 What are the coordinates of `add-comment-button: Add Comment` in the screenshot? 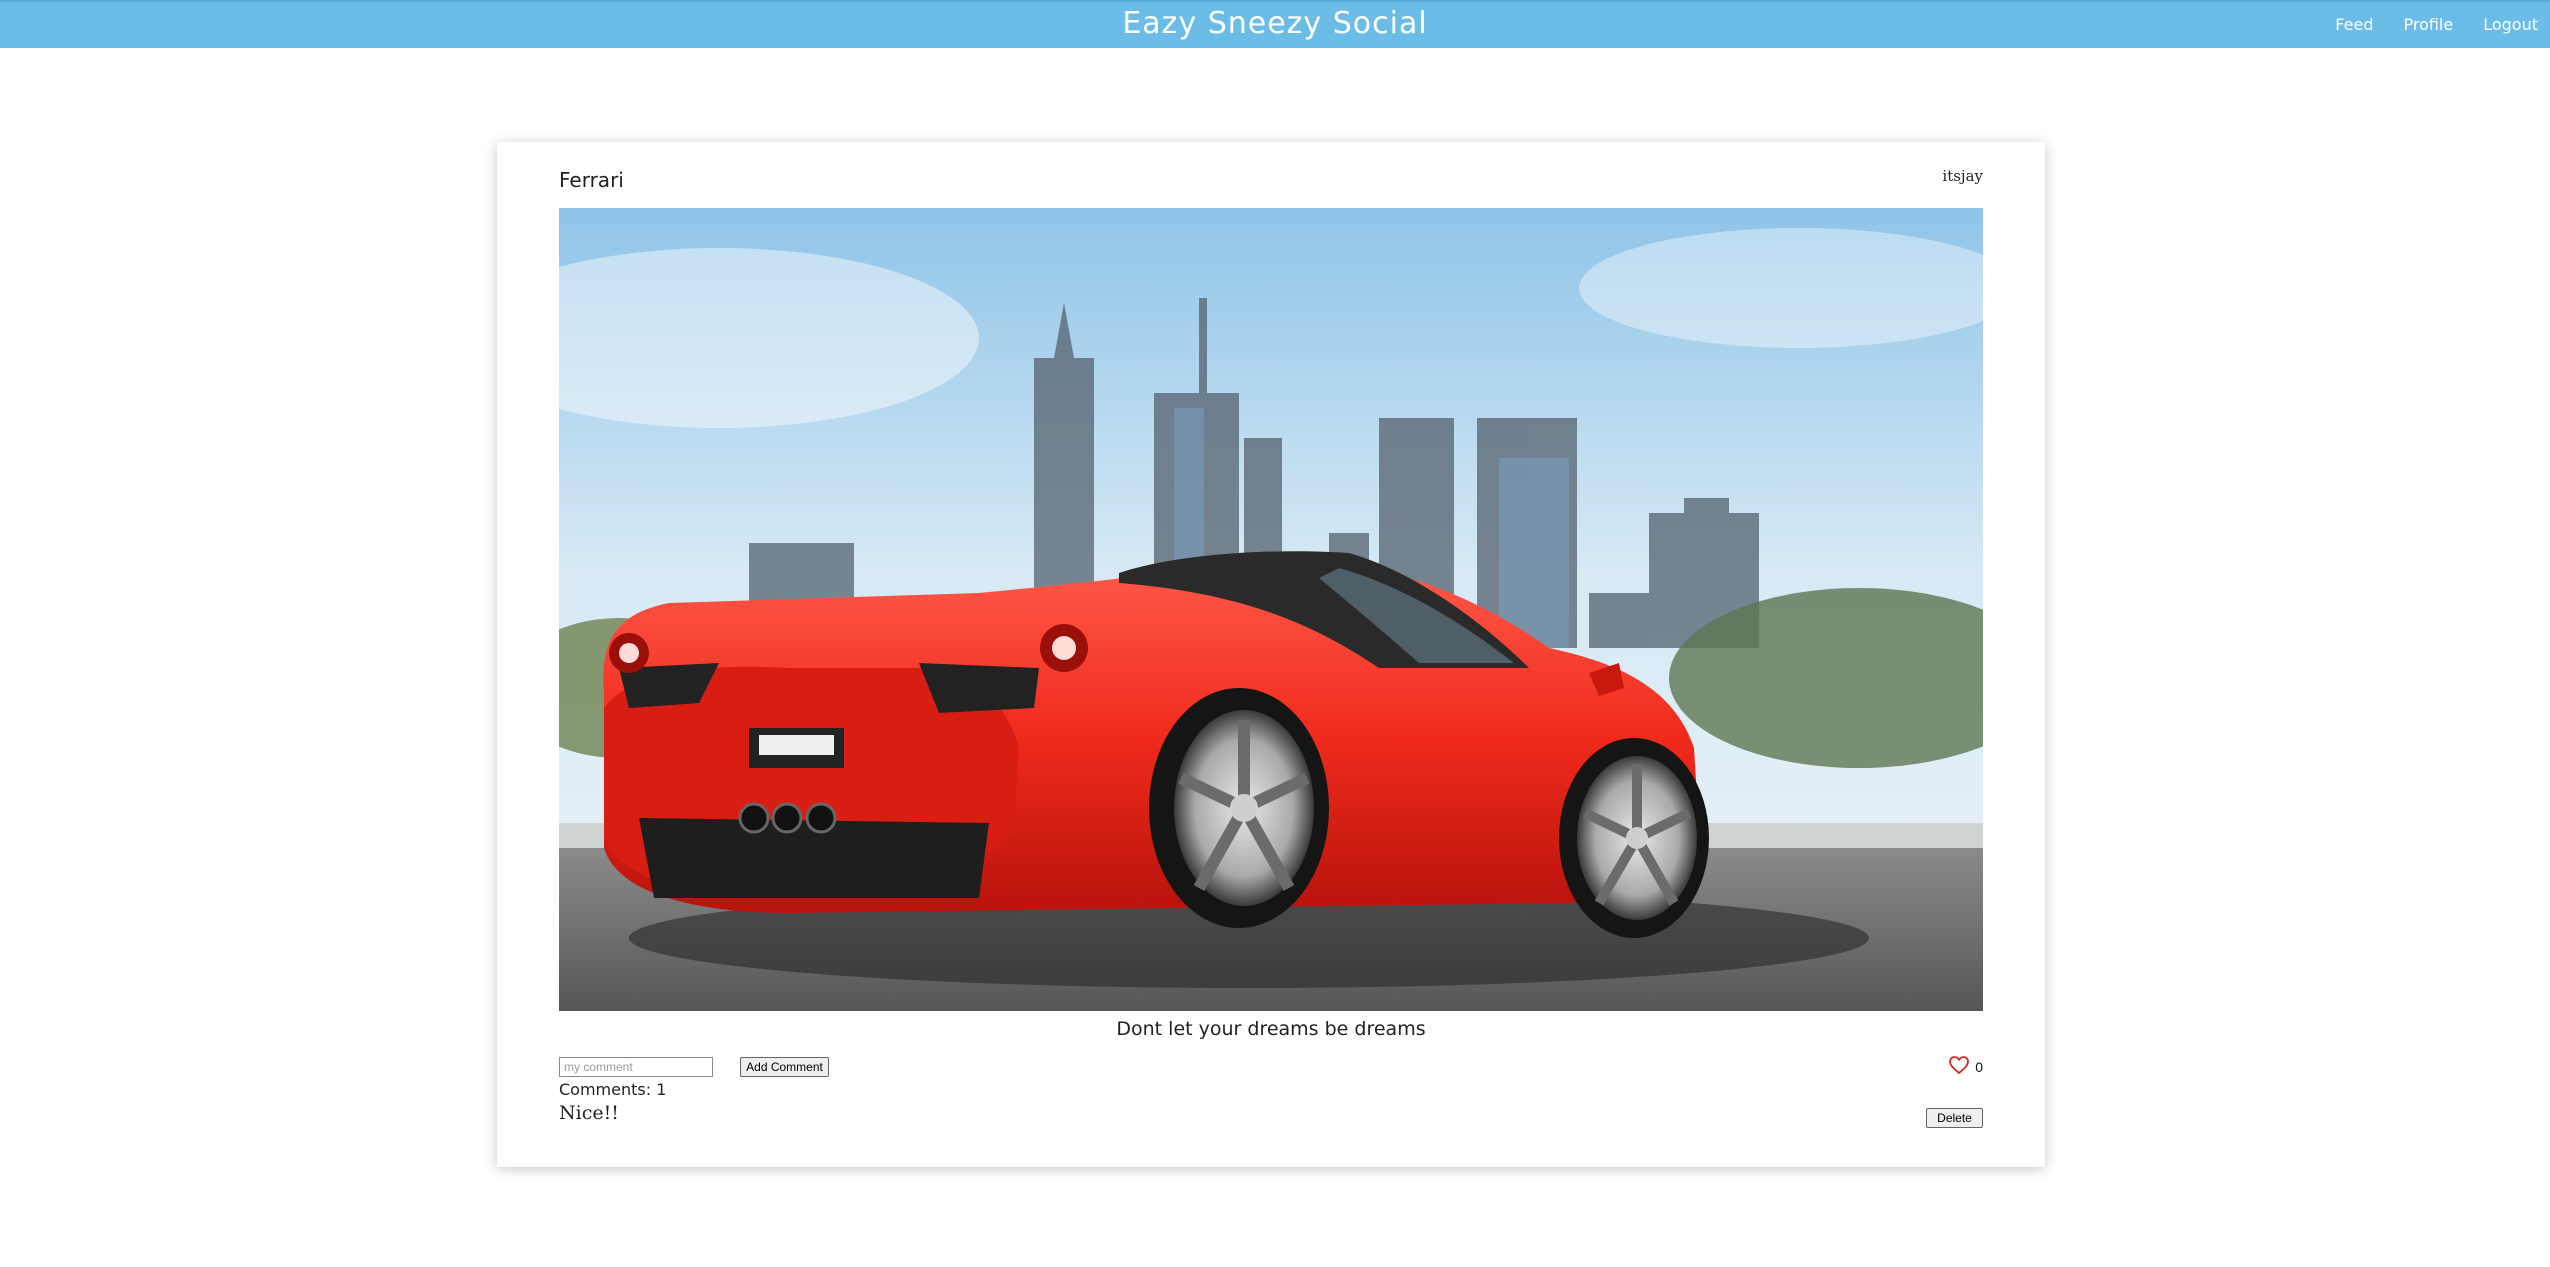 It's located at (784, 1067).